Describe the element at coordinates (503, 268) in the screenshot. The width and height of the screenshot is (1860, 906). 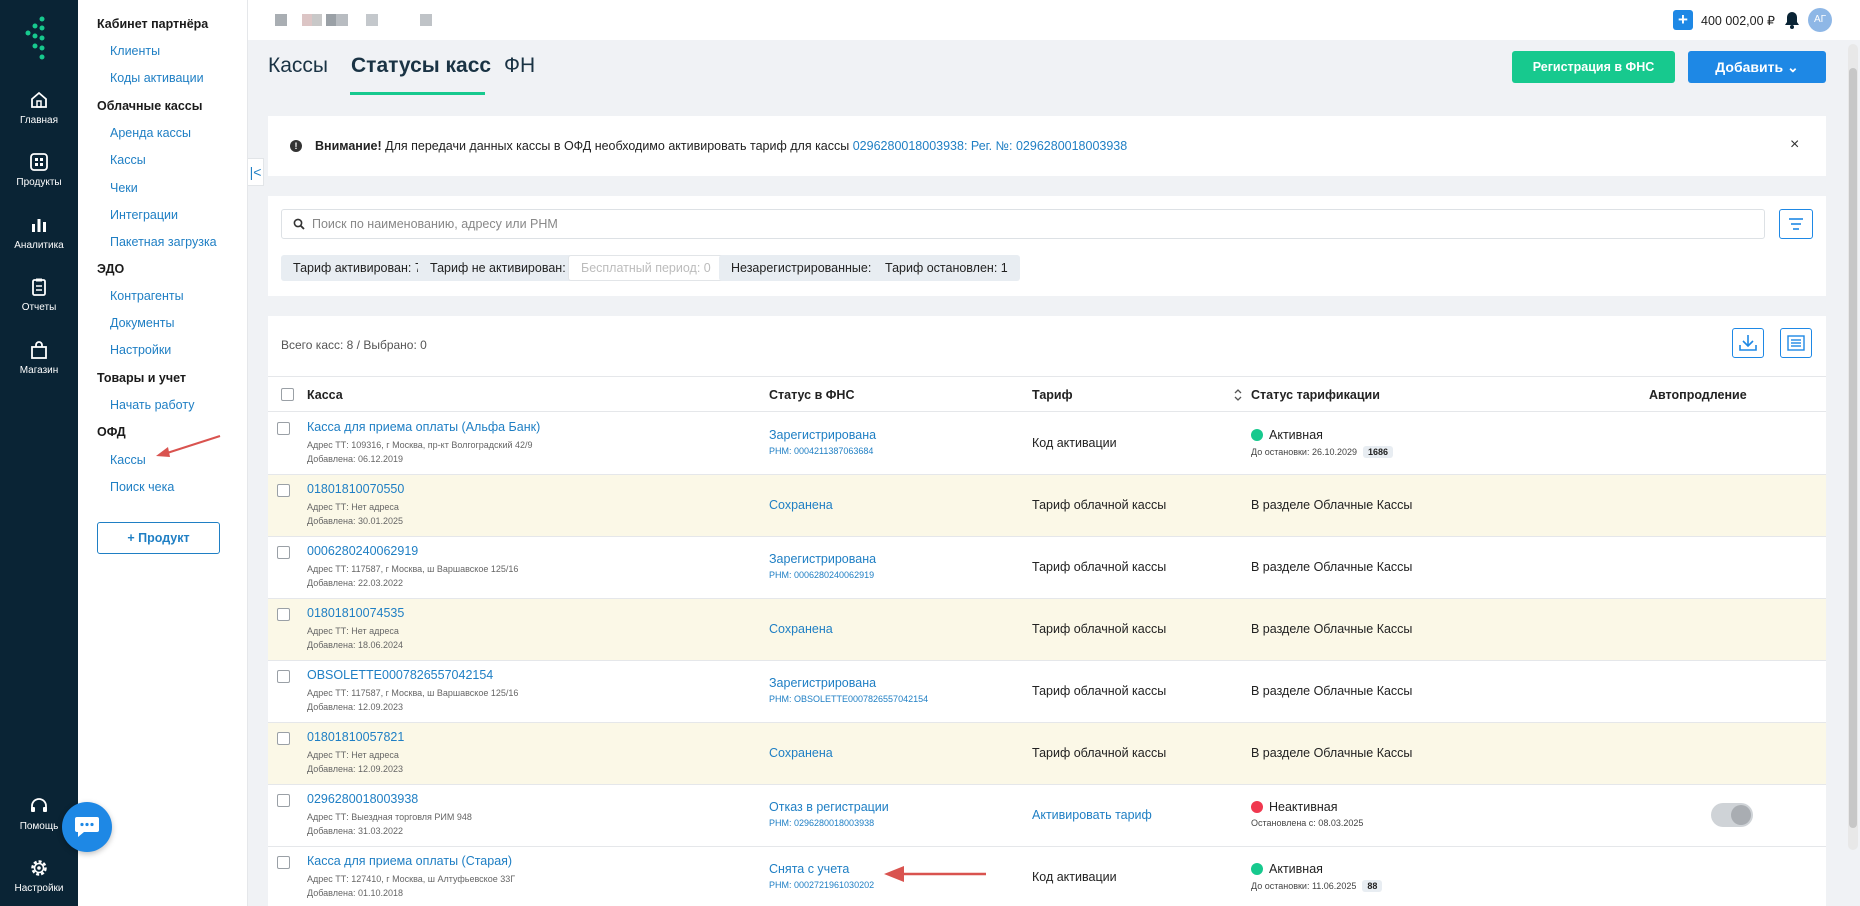
I see `chip-tariff-inactive: Тариф не активирован: 1` at that location.